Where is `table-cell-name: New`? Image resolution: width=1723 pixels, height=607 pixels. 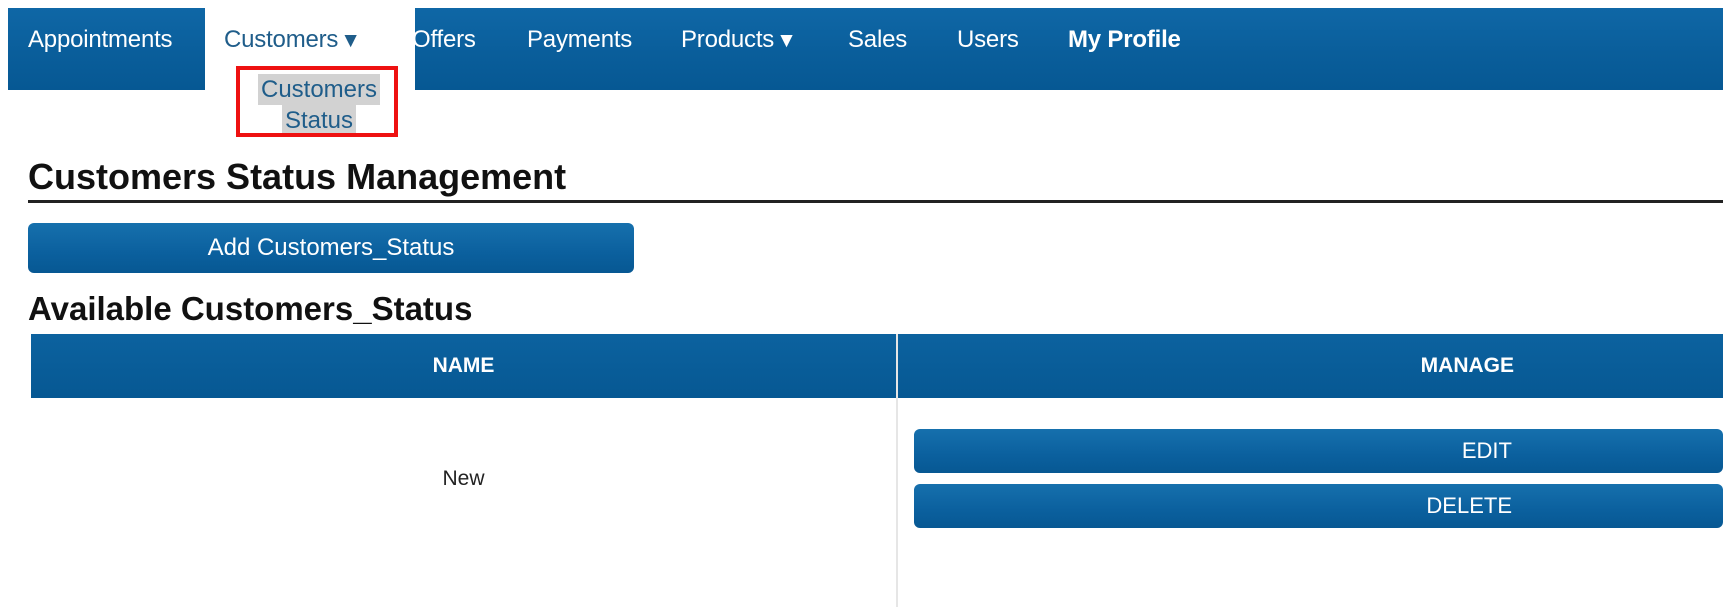
table-cell-name: New is located at coordinates (463, 478).